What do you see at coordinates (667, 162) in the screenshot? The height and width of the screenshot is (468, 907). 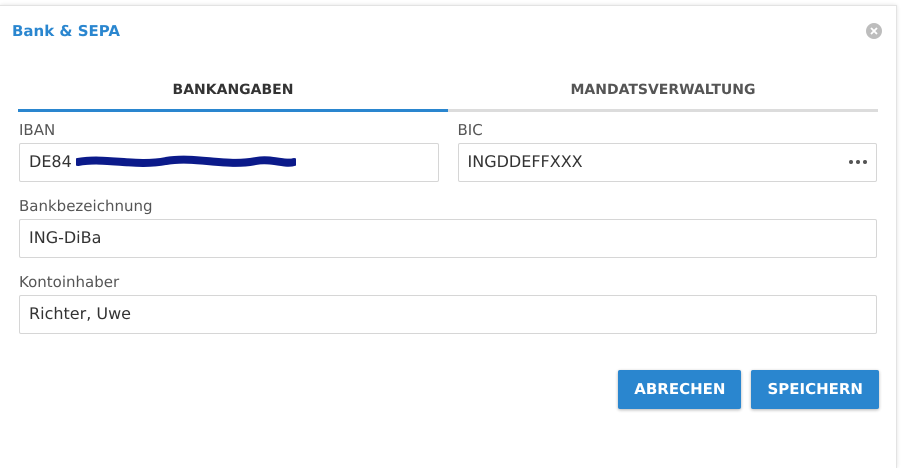 I see `input-field: INGDDEFFXXX` at bounding box center [667, 162].